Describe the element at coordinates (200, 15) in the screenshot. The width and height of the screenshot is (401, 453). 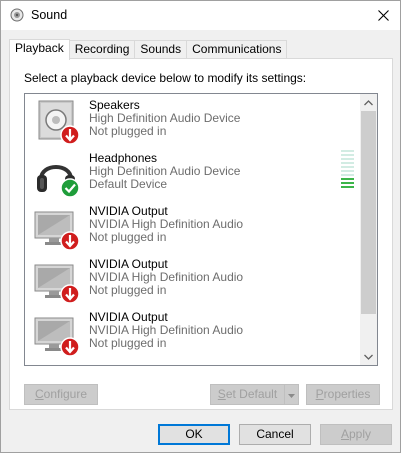
I see `title-bar: Sound` at that location.